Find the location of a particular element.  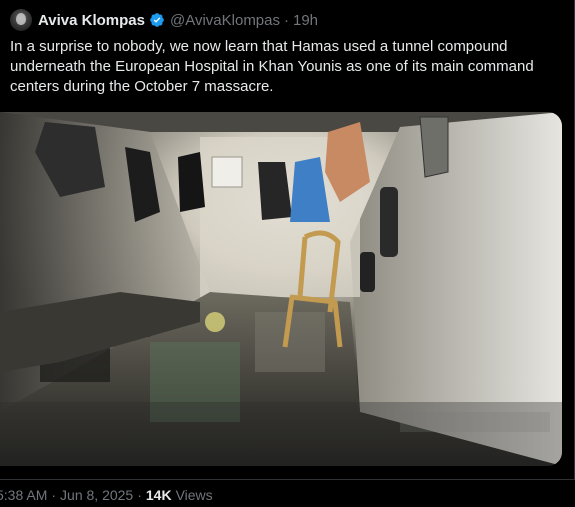

views-label: Views is located at coordinates (194, 495).